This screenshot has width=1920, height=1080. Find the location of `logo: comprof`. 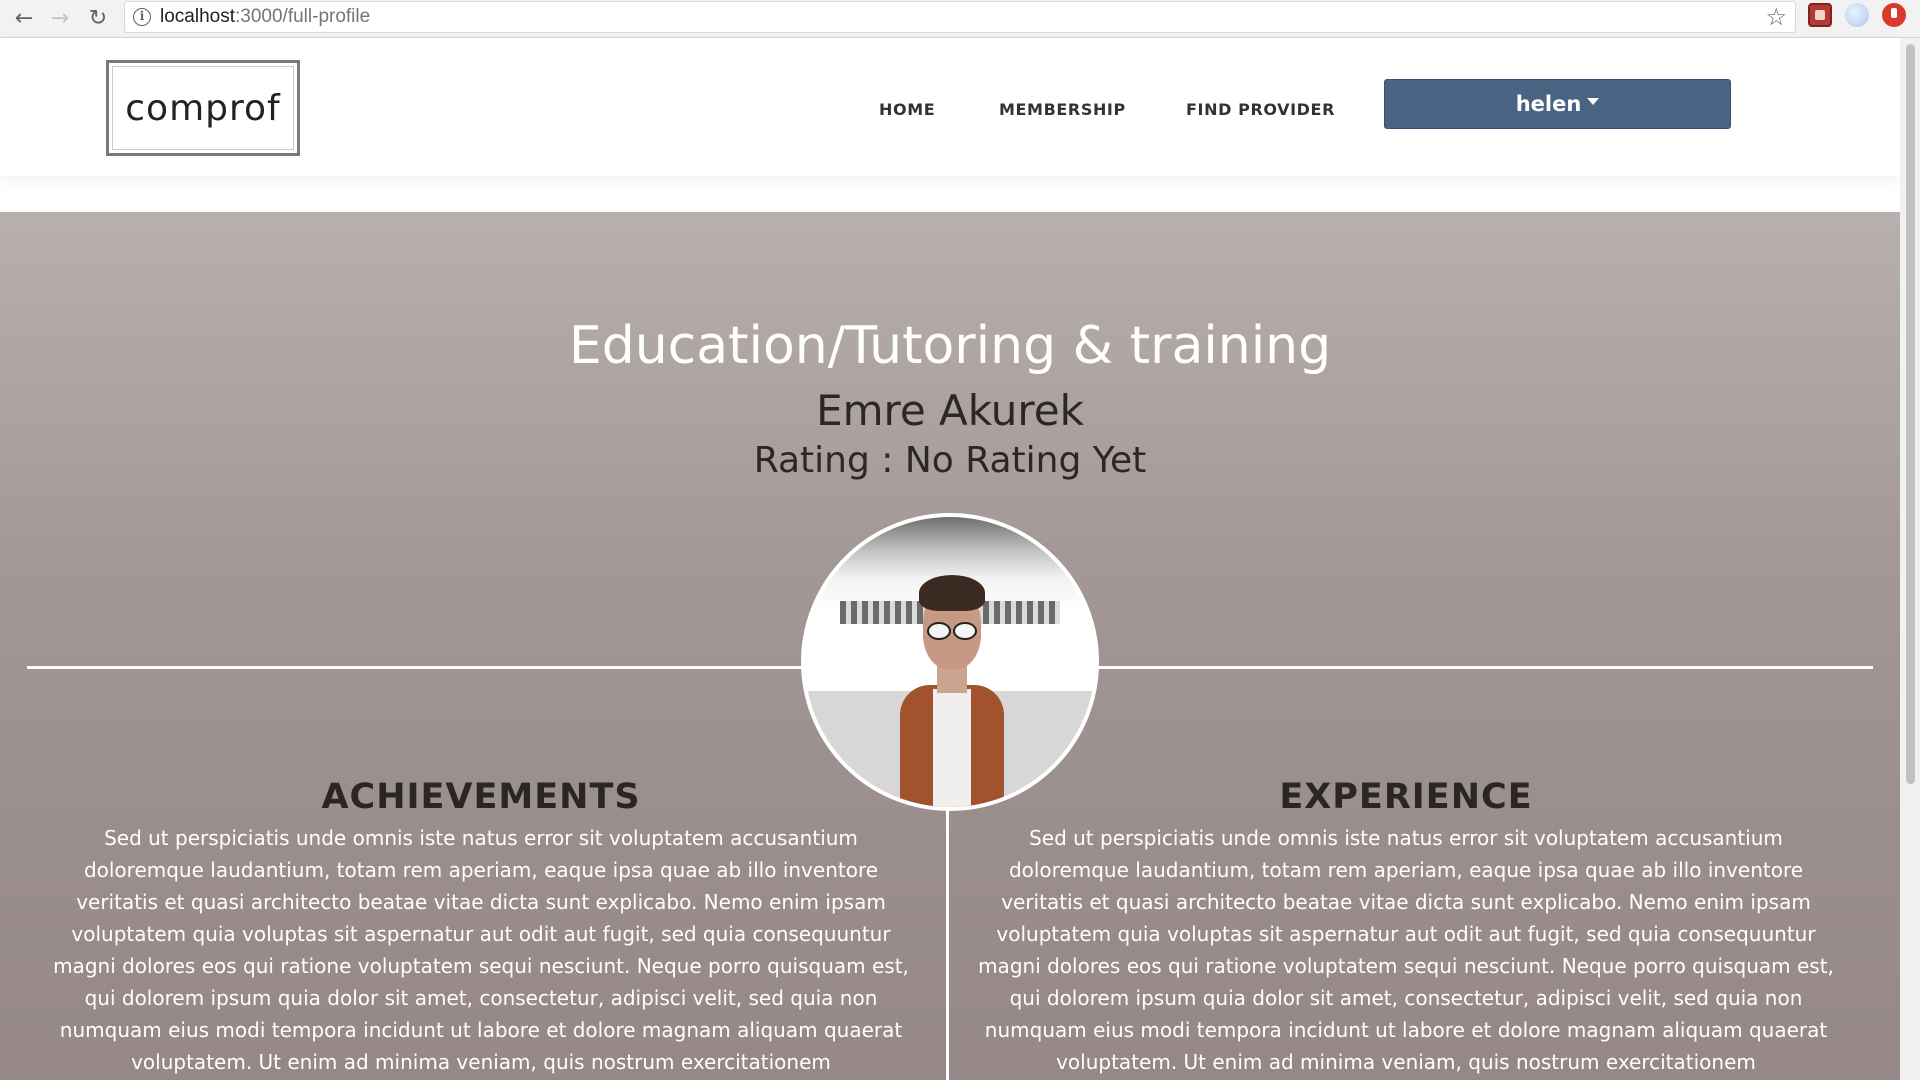

logo: comprof is located at coordinates (203, 108).